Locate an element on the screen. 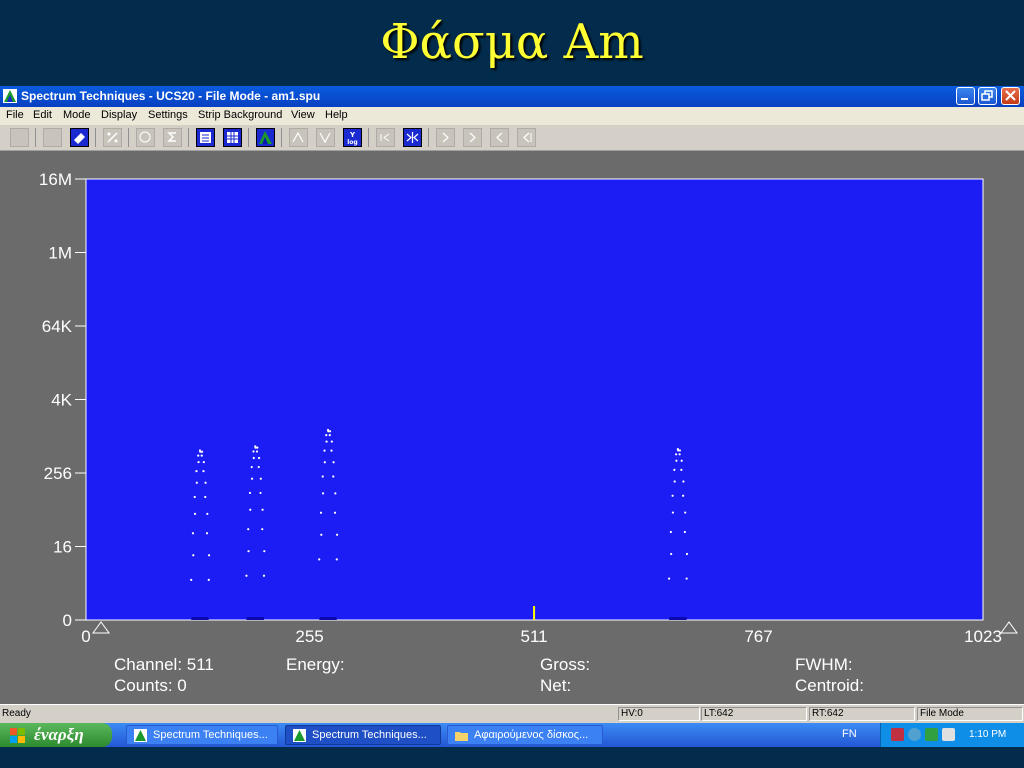 This screenshot has width=1024, height=768. percent-button is located at coordinates (112, 137).